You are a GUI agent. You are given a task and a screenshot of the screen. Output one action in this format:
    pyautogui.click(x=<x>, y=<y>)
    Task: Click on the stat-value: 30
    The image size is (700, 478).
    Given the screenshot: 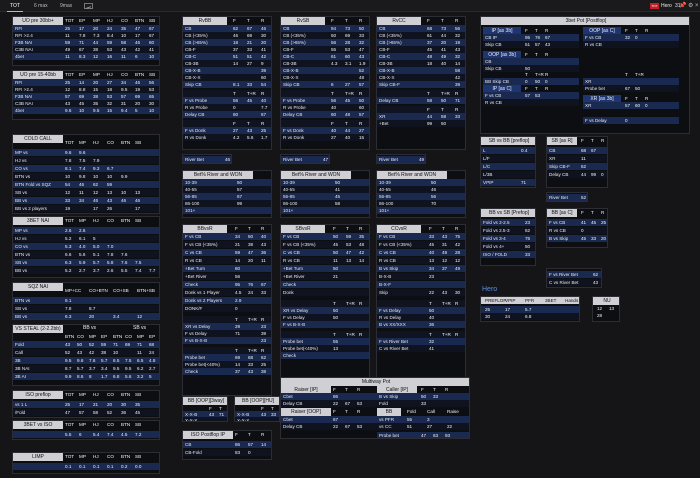 What is the action you would take?
    pyautogui.click(x=151, y=103)
    